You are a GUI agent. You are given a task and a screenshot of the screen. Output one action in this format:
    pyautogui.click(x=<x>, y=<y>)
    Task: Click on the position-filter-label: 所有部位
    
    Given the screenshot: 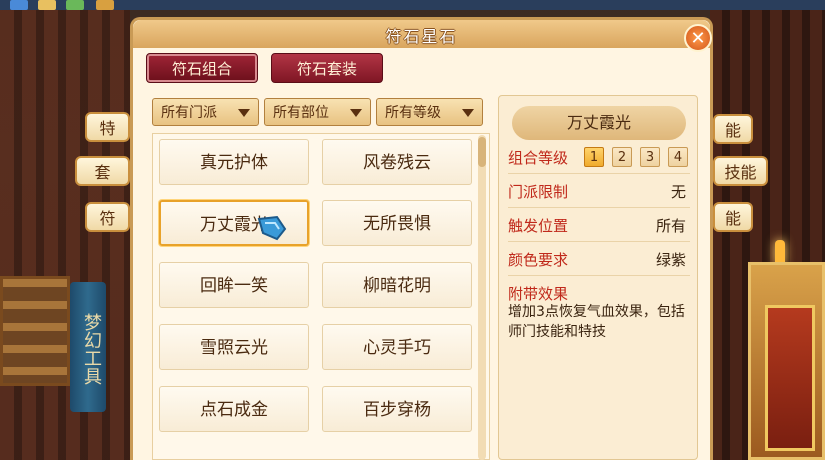 What is the action you would take?
    pyautogui.click(x=301, y=113)
    